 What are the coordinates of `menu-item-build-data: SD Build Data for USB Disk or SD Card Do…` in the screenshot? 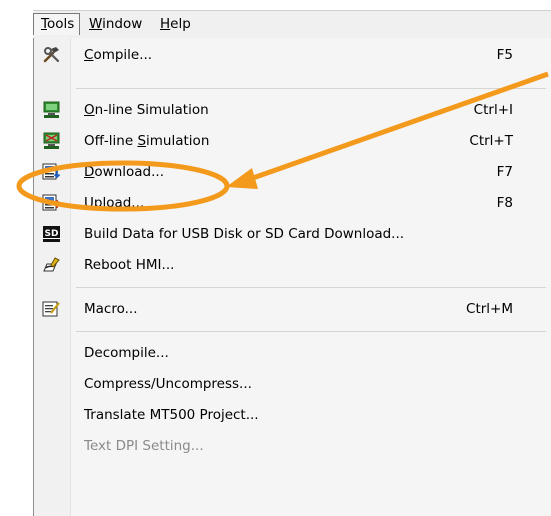 It's located at (292, 234).